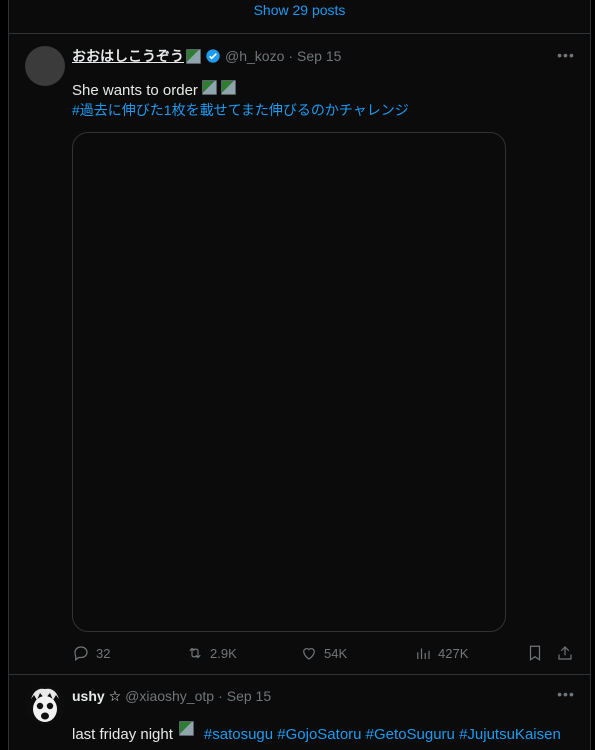  Describe the element at coordinates (309, 654) in the screenshot. I see `like-icon` at that location.